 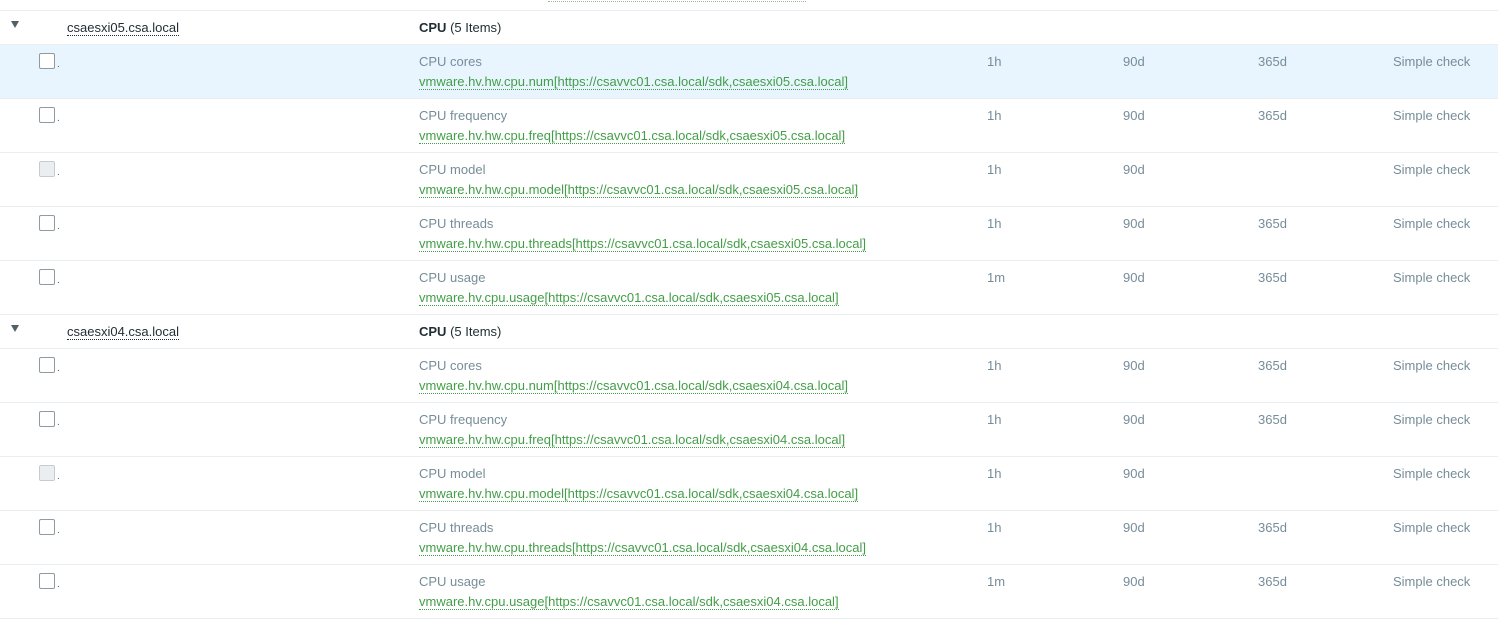 I want to click on host-link: csaesxi04.csa.local, so click(x=123, y=332).